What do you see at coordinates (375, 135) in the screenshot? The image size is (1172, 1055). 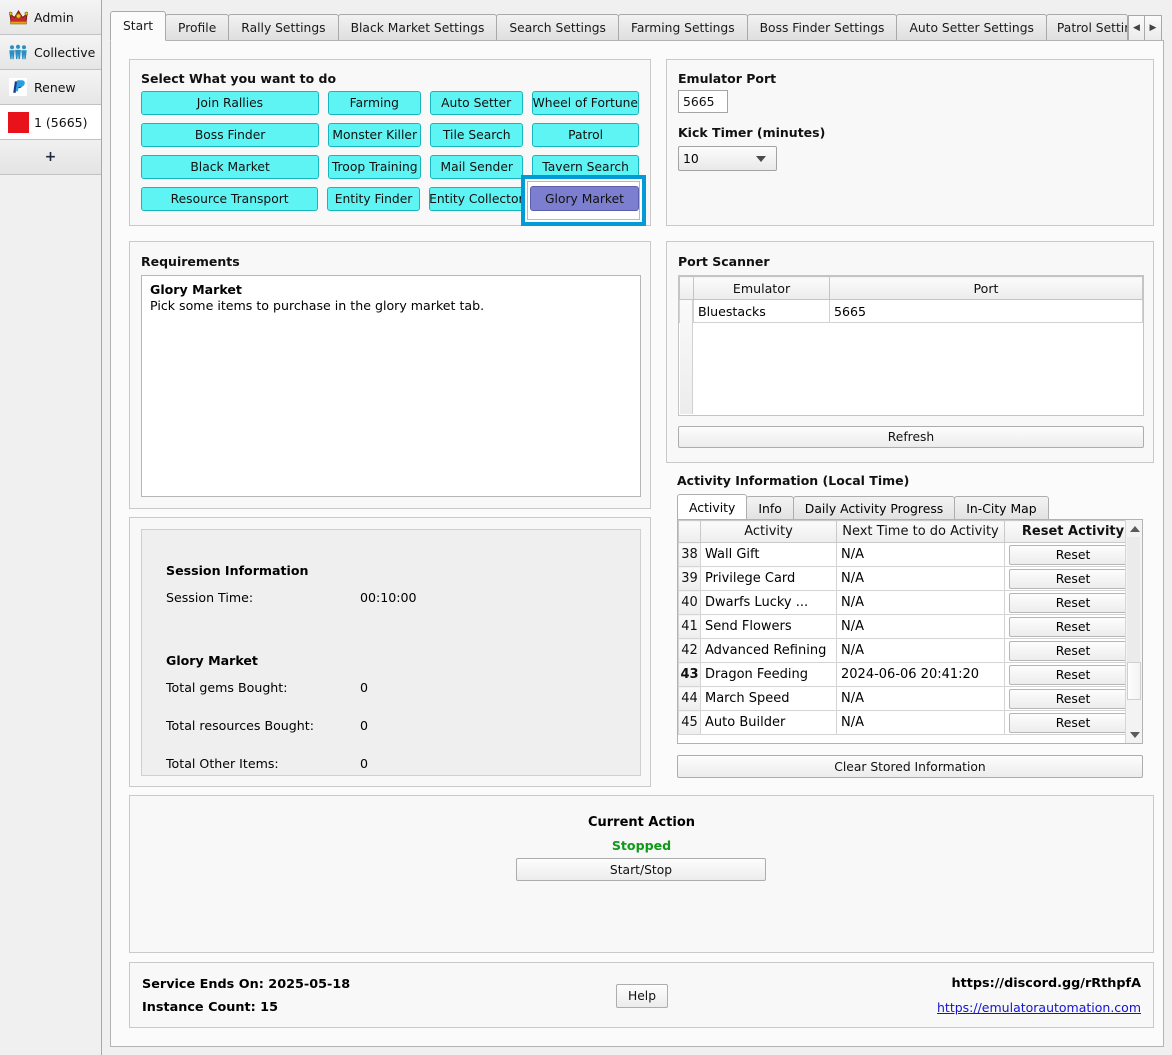 I see `action-button-monster-killer: Monster Killer` at bounding box center [375, 135].